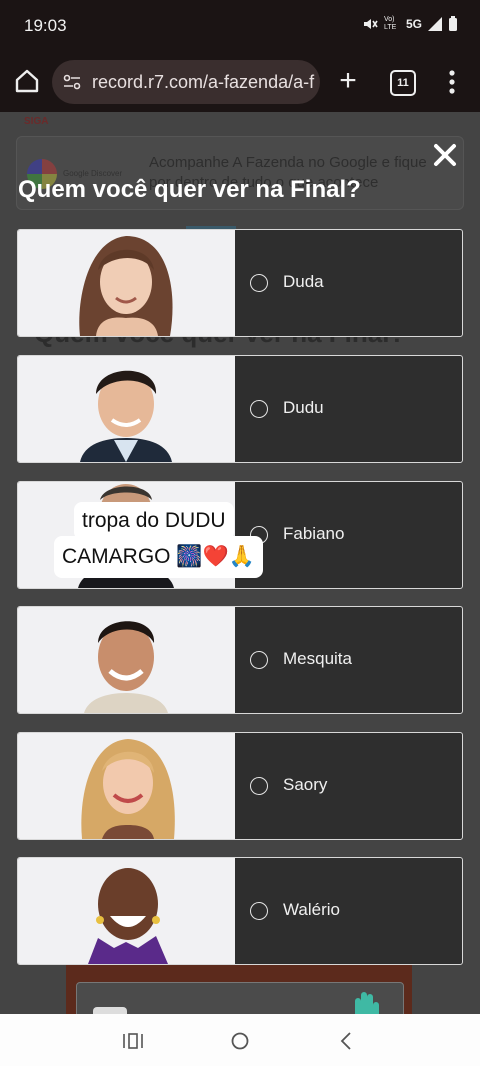 Image resolution: width=480 pixels, height=1066 pixels. I want to click on option-label: Duda, so click(303, 281).